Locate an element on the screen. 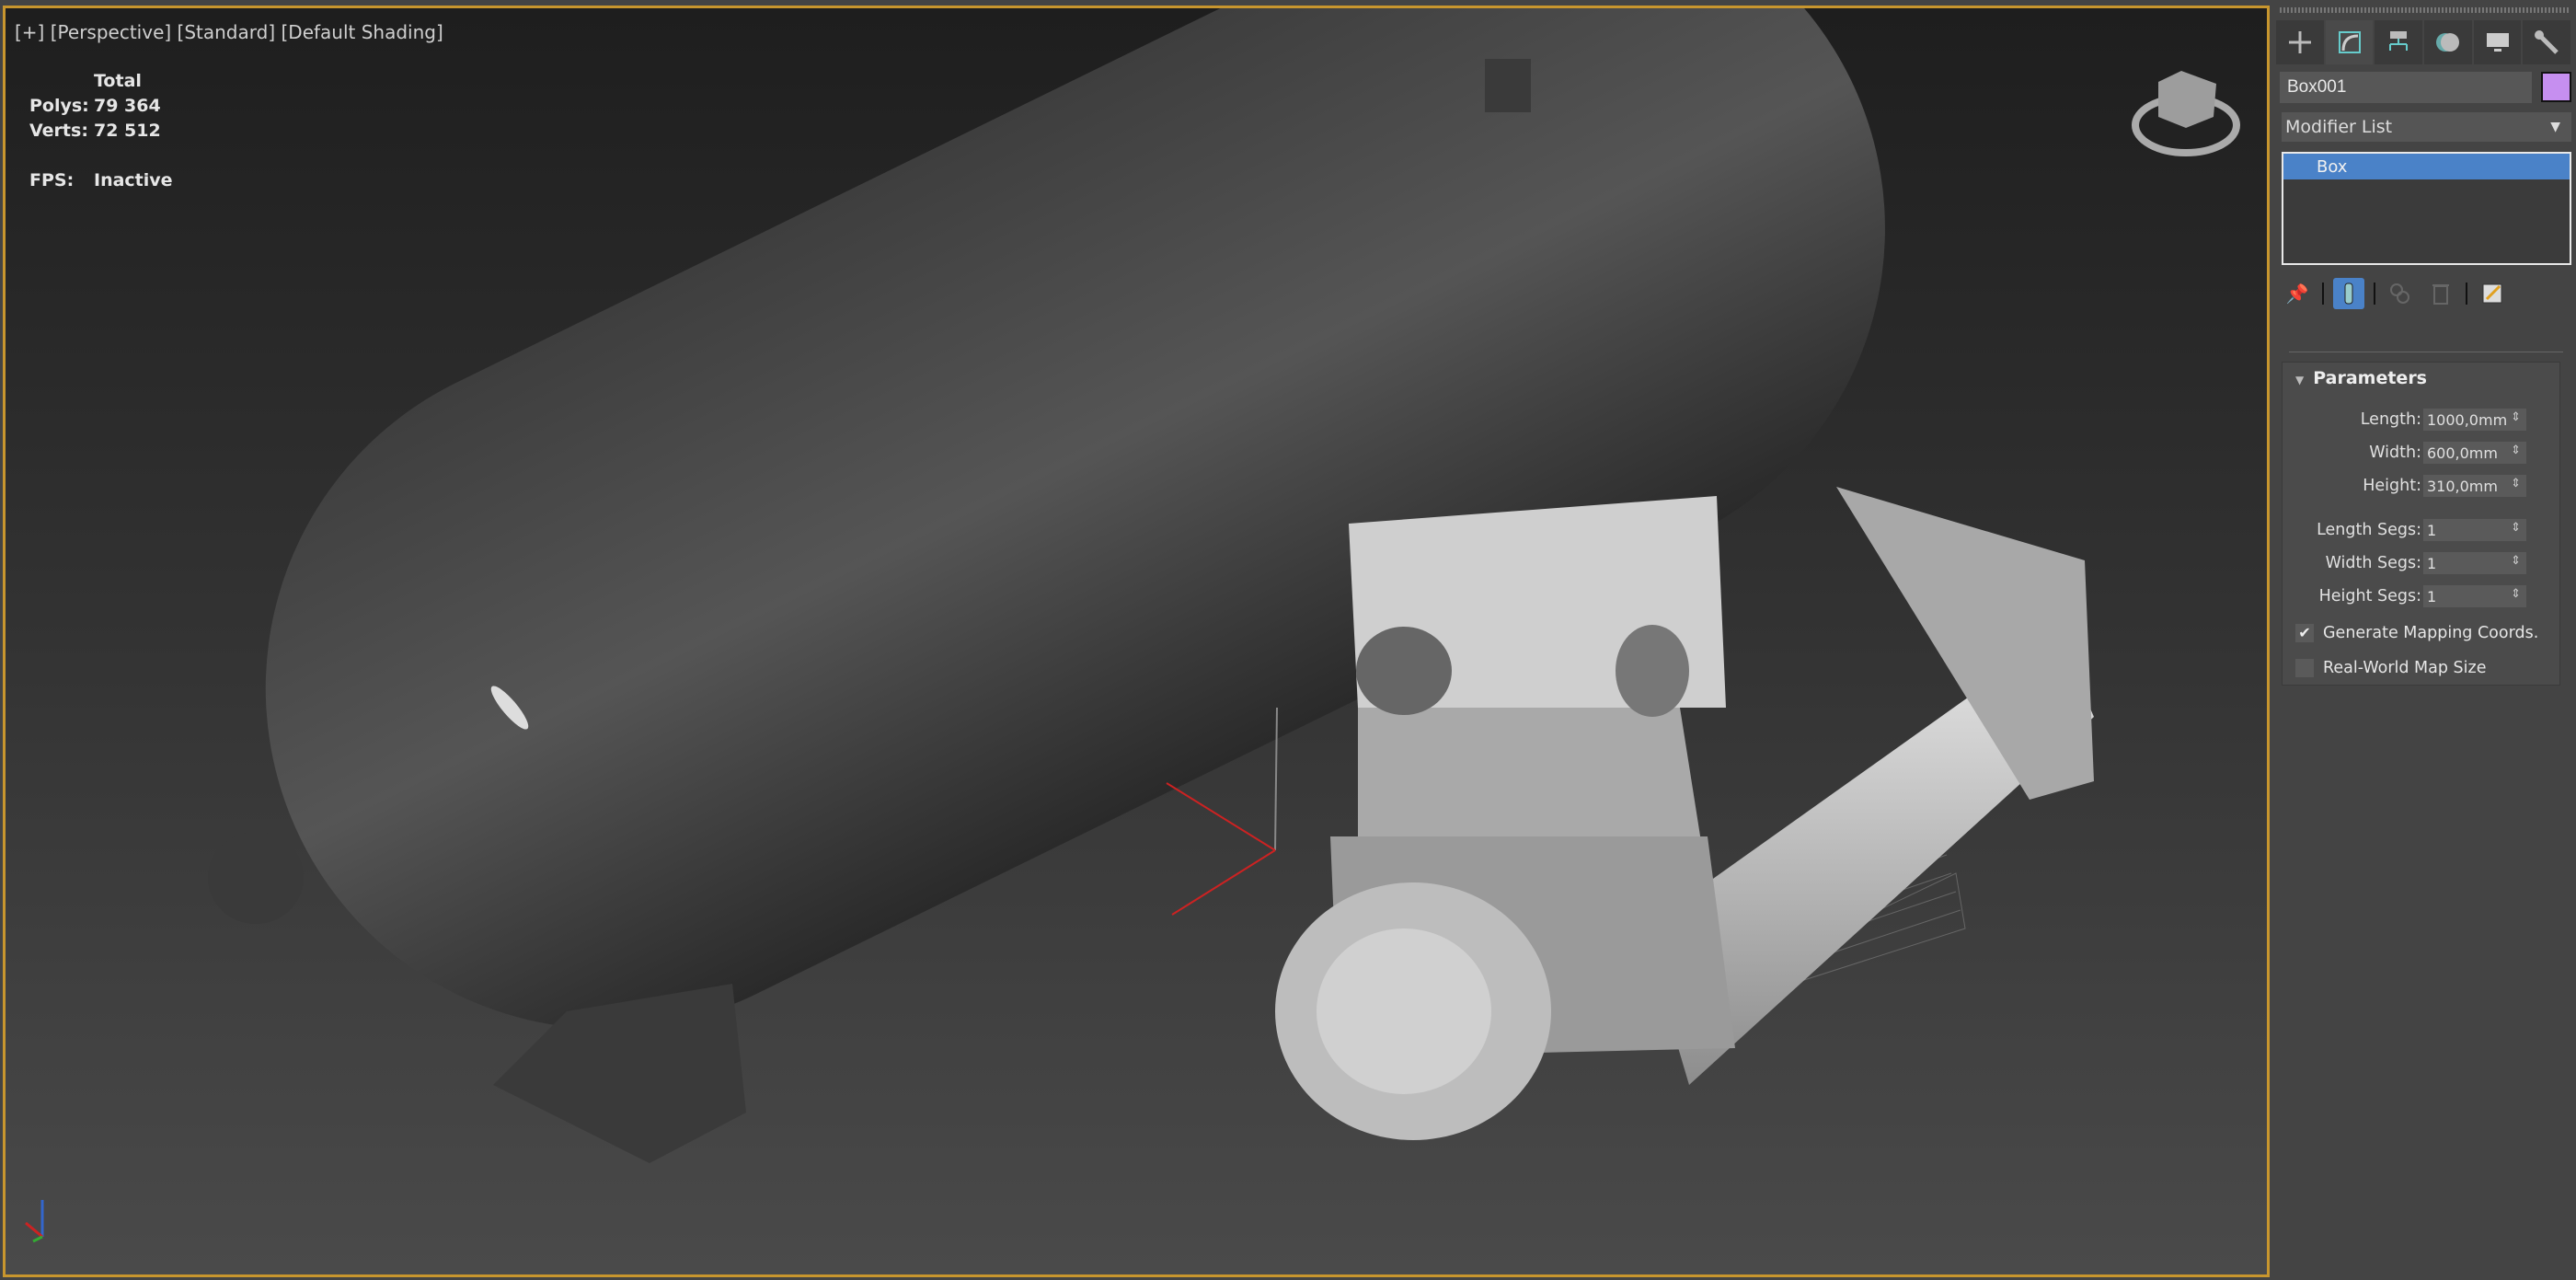 The width and height of the screenshot is (2576, 1280). configure-sets-icon is located at coordinates (2492, 293).